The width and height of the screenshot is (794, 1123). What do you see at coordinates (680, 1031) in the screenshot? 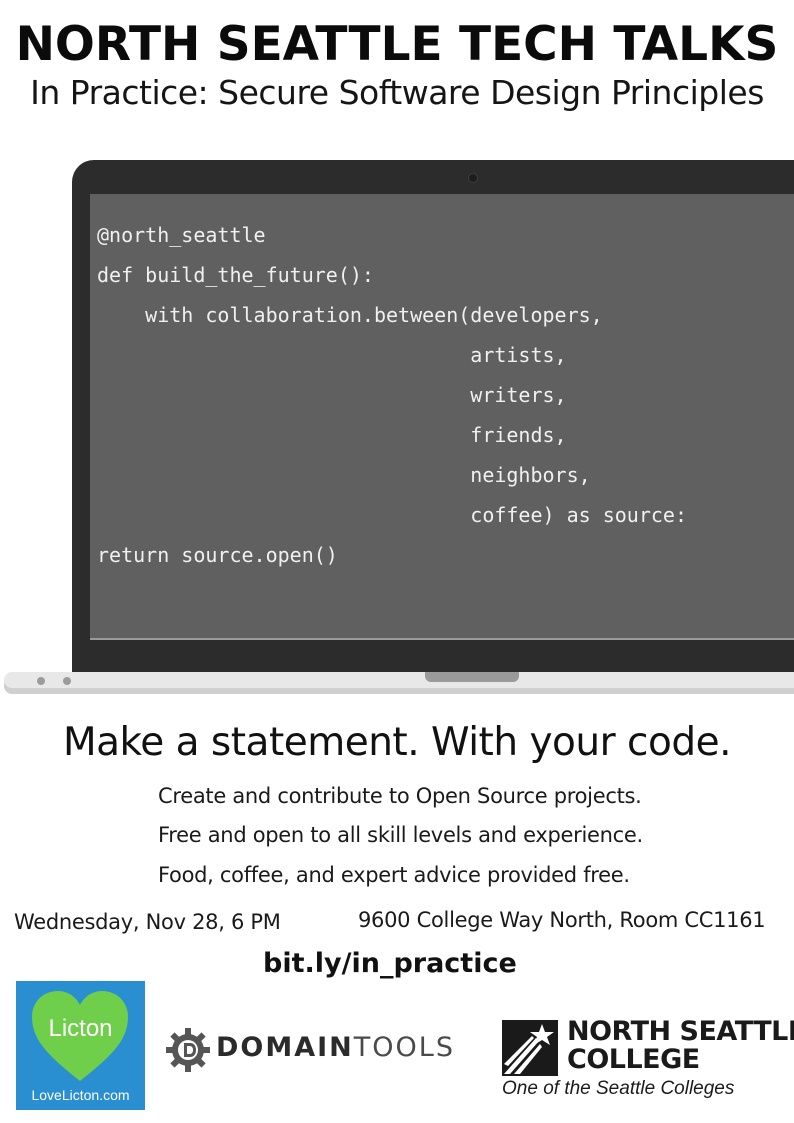
I see `nsc-name-line1: NORTH SEATTLE` at bounding box center [680, 1031].